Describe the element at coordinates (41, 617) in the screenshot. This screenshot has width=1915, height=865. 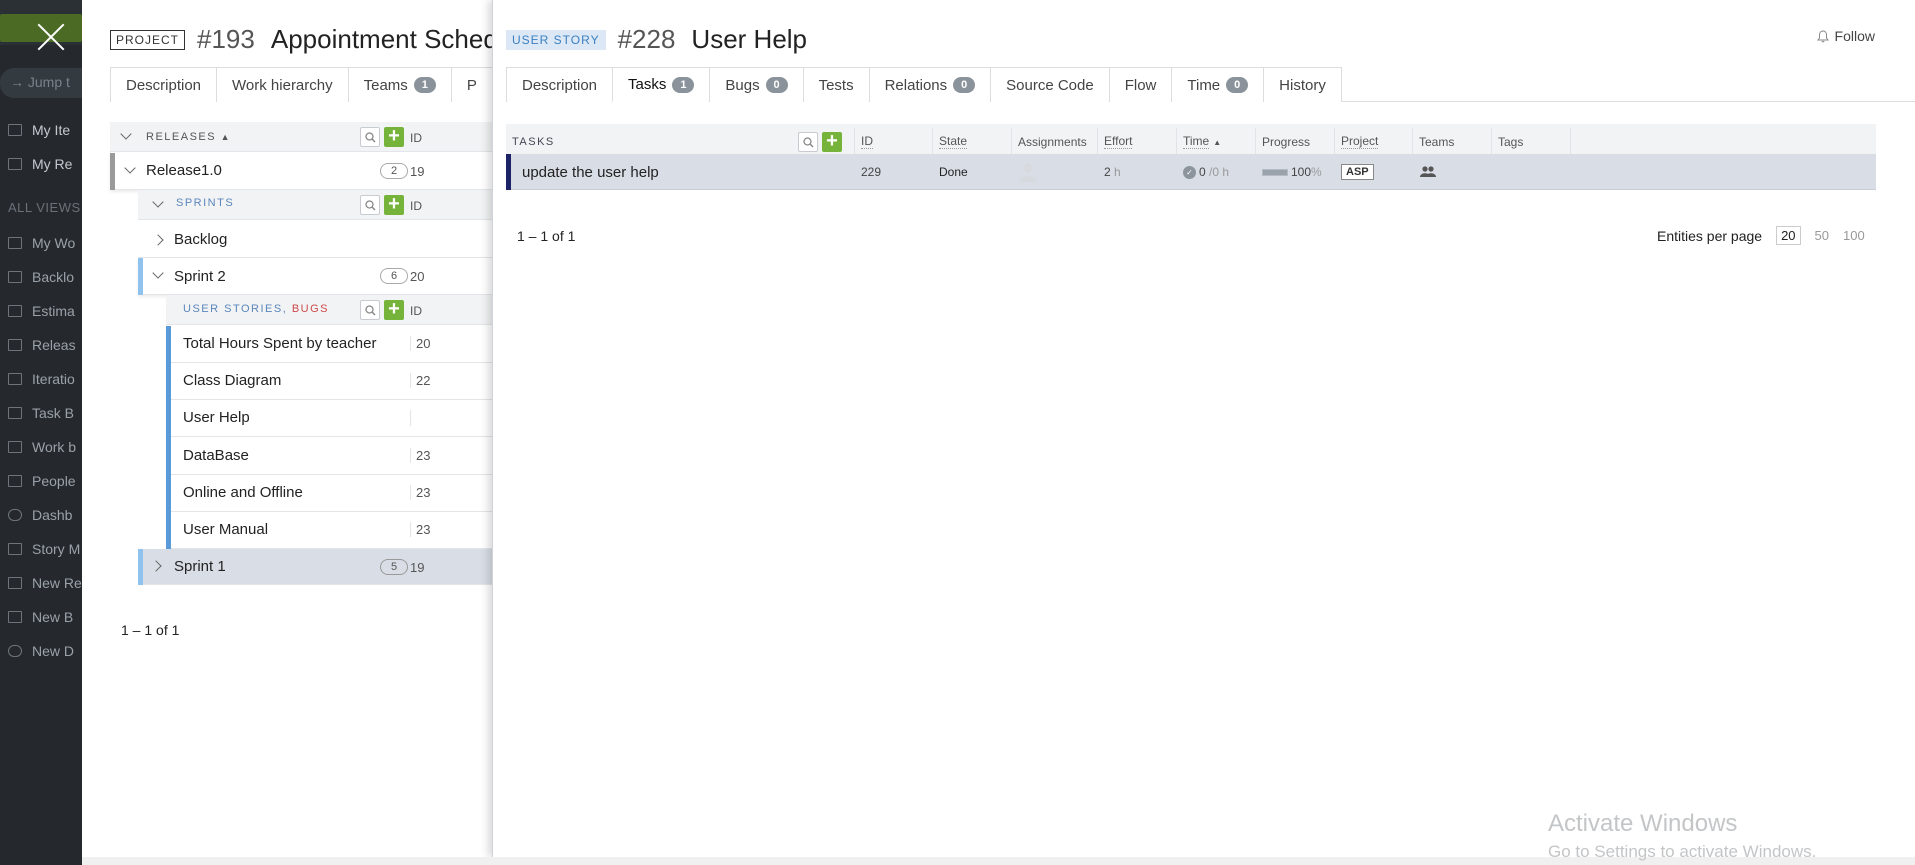
I see `bg-view: New B` at that location.